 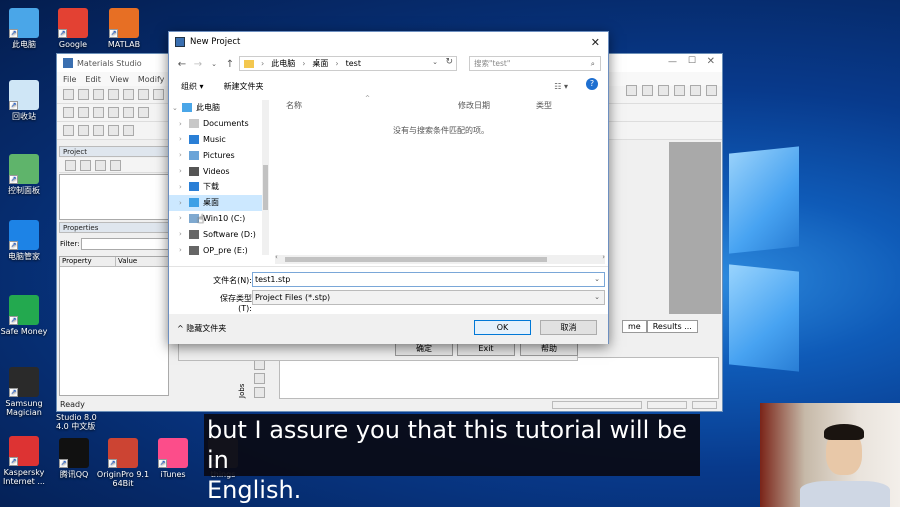 What do you see at coordinates (69, 79) in the screenshot?
I see `menu-file: File` at bounding box center [69, 79].